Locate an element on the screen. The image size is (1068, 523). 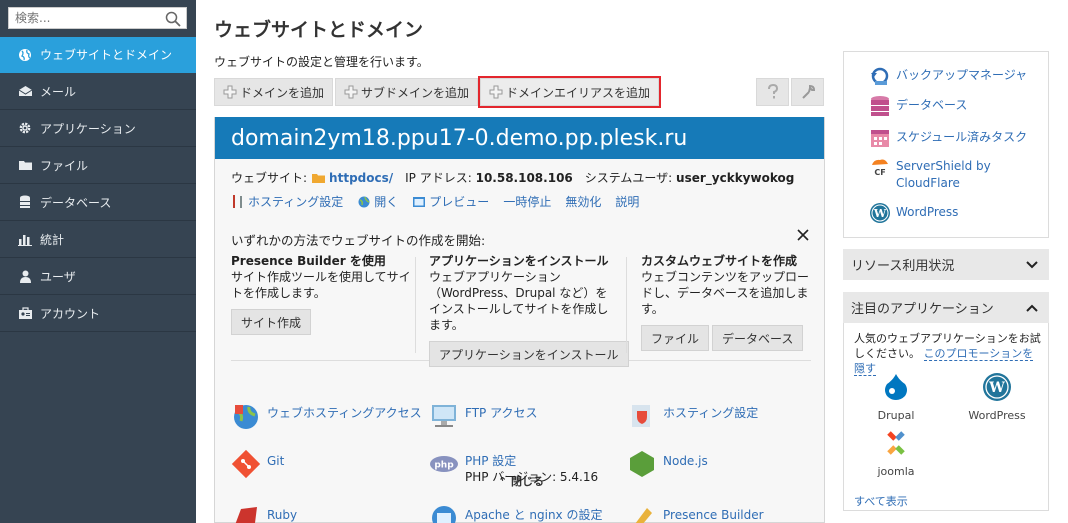
description-link: 説明 is located at coordinates (627, 201).